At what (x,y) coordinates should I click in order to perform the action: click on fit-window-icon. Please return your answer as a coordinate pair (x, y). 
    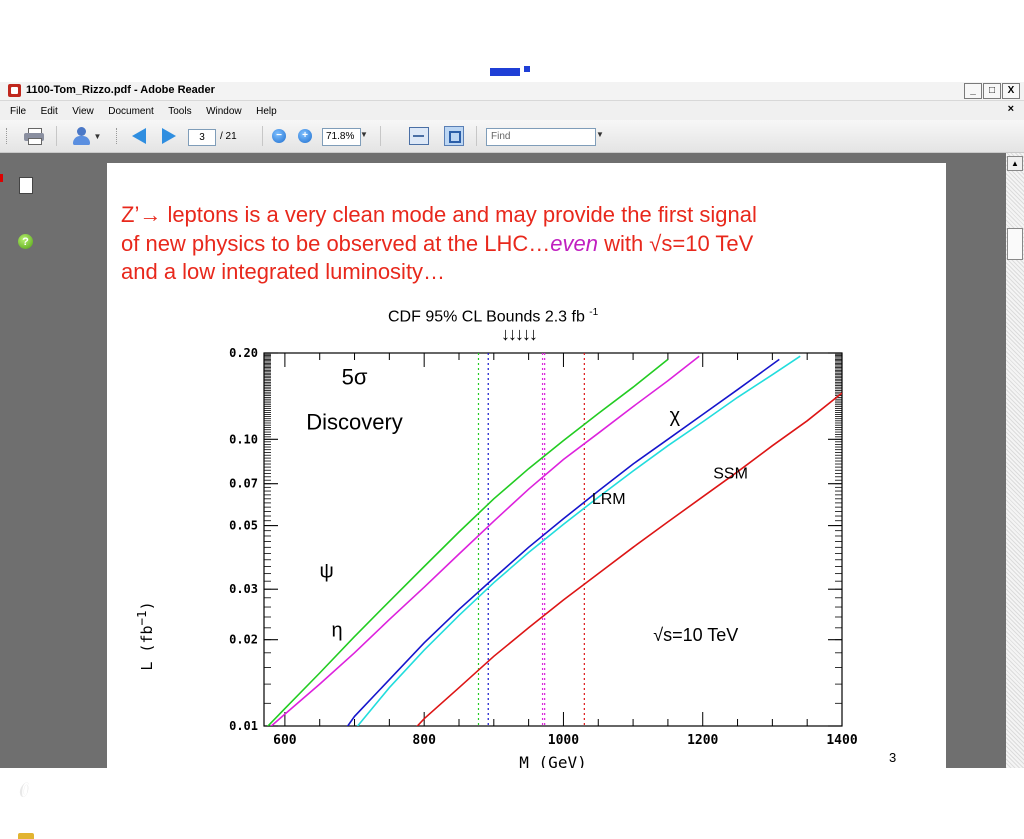
    Looking at the image, I should click on (454, 136).